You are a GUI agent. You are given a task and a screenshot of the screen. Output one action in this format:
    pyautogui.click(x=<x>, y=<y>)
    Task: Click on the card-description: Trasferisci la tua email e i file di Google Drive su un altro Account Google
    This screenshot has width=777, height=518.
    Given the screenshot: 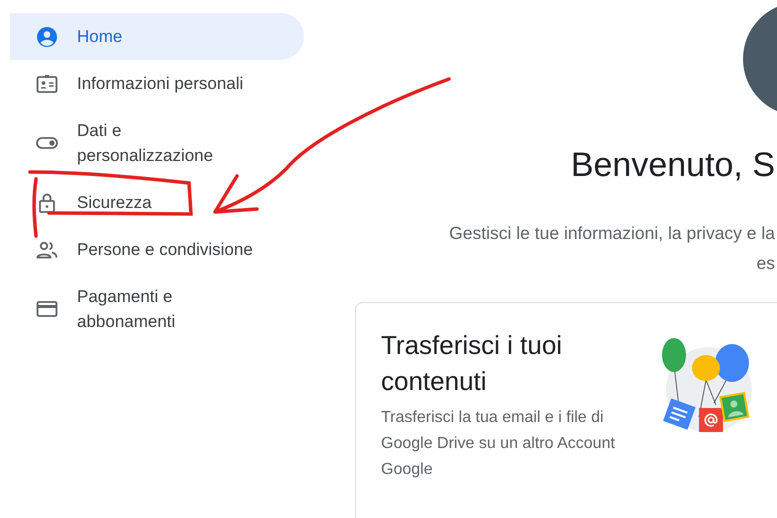 What is the action you would take?
    pyautogui.click(x=498, y=444)
    